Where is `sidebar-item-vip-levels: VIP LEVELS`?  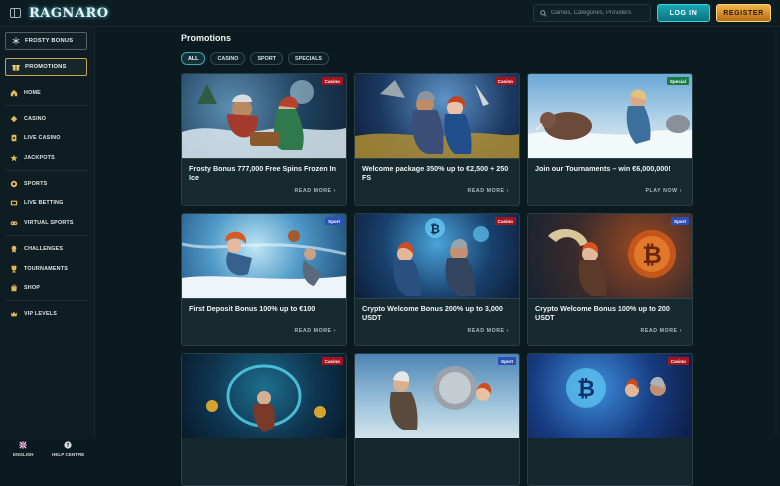
sidebar-item-vip-levels: VIP LEVELS is located at coordinates (33, 314).